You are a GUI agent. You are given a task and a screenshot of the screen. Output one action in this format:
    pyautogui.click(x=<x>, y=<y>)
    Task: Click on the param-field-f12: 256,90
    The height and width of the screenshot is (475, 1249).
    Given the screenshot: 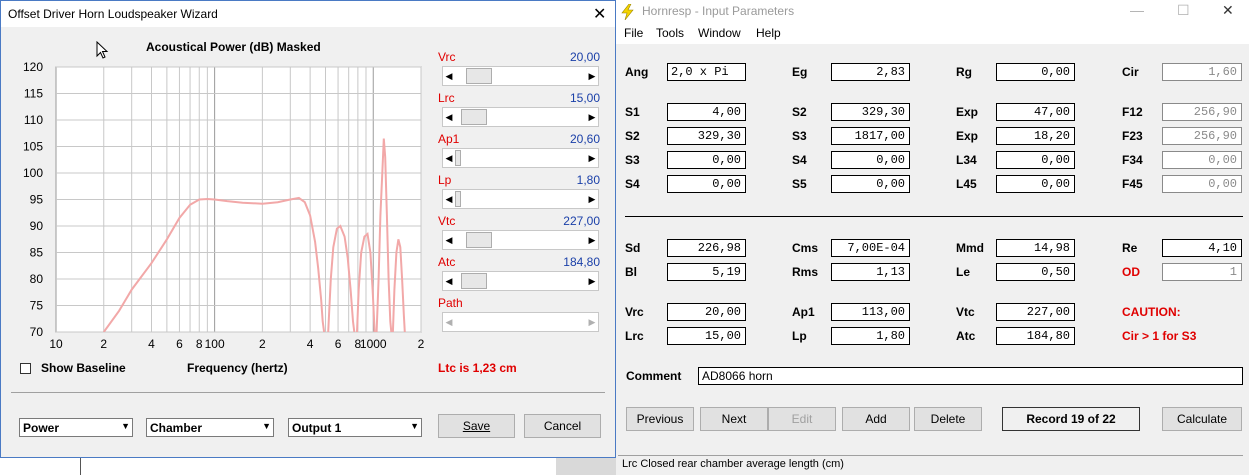 What is the action you would take?
    pyautogui.click(x=1202, y=112)
    